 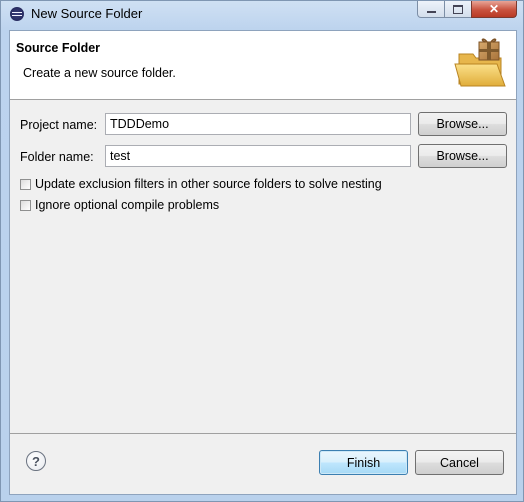 What do you see at coordinates (87, 13) in the screenshot?
I see `window-title: New Source Folder` at bounding box center [87, 13].